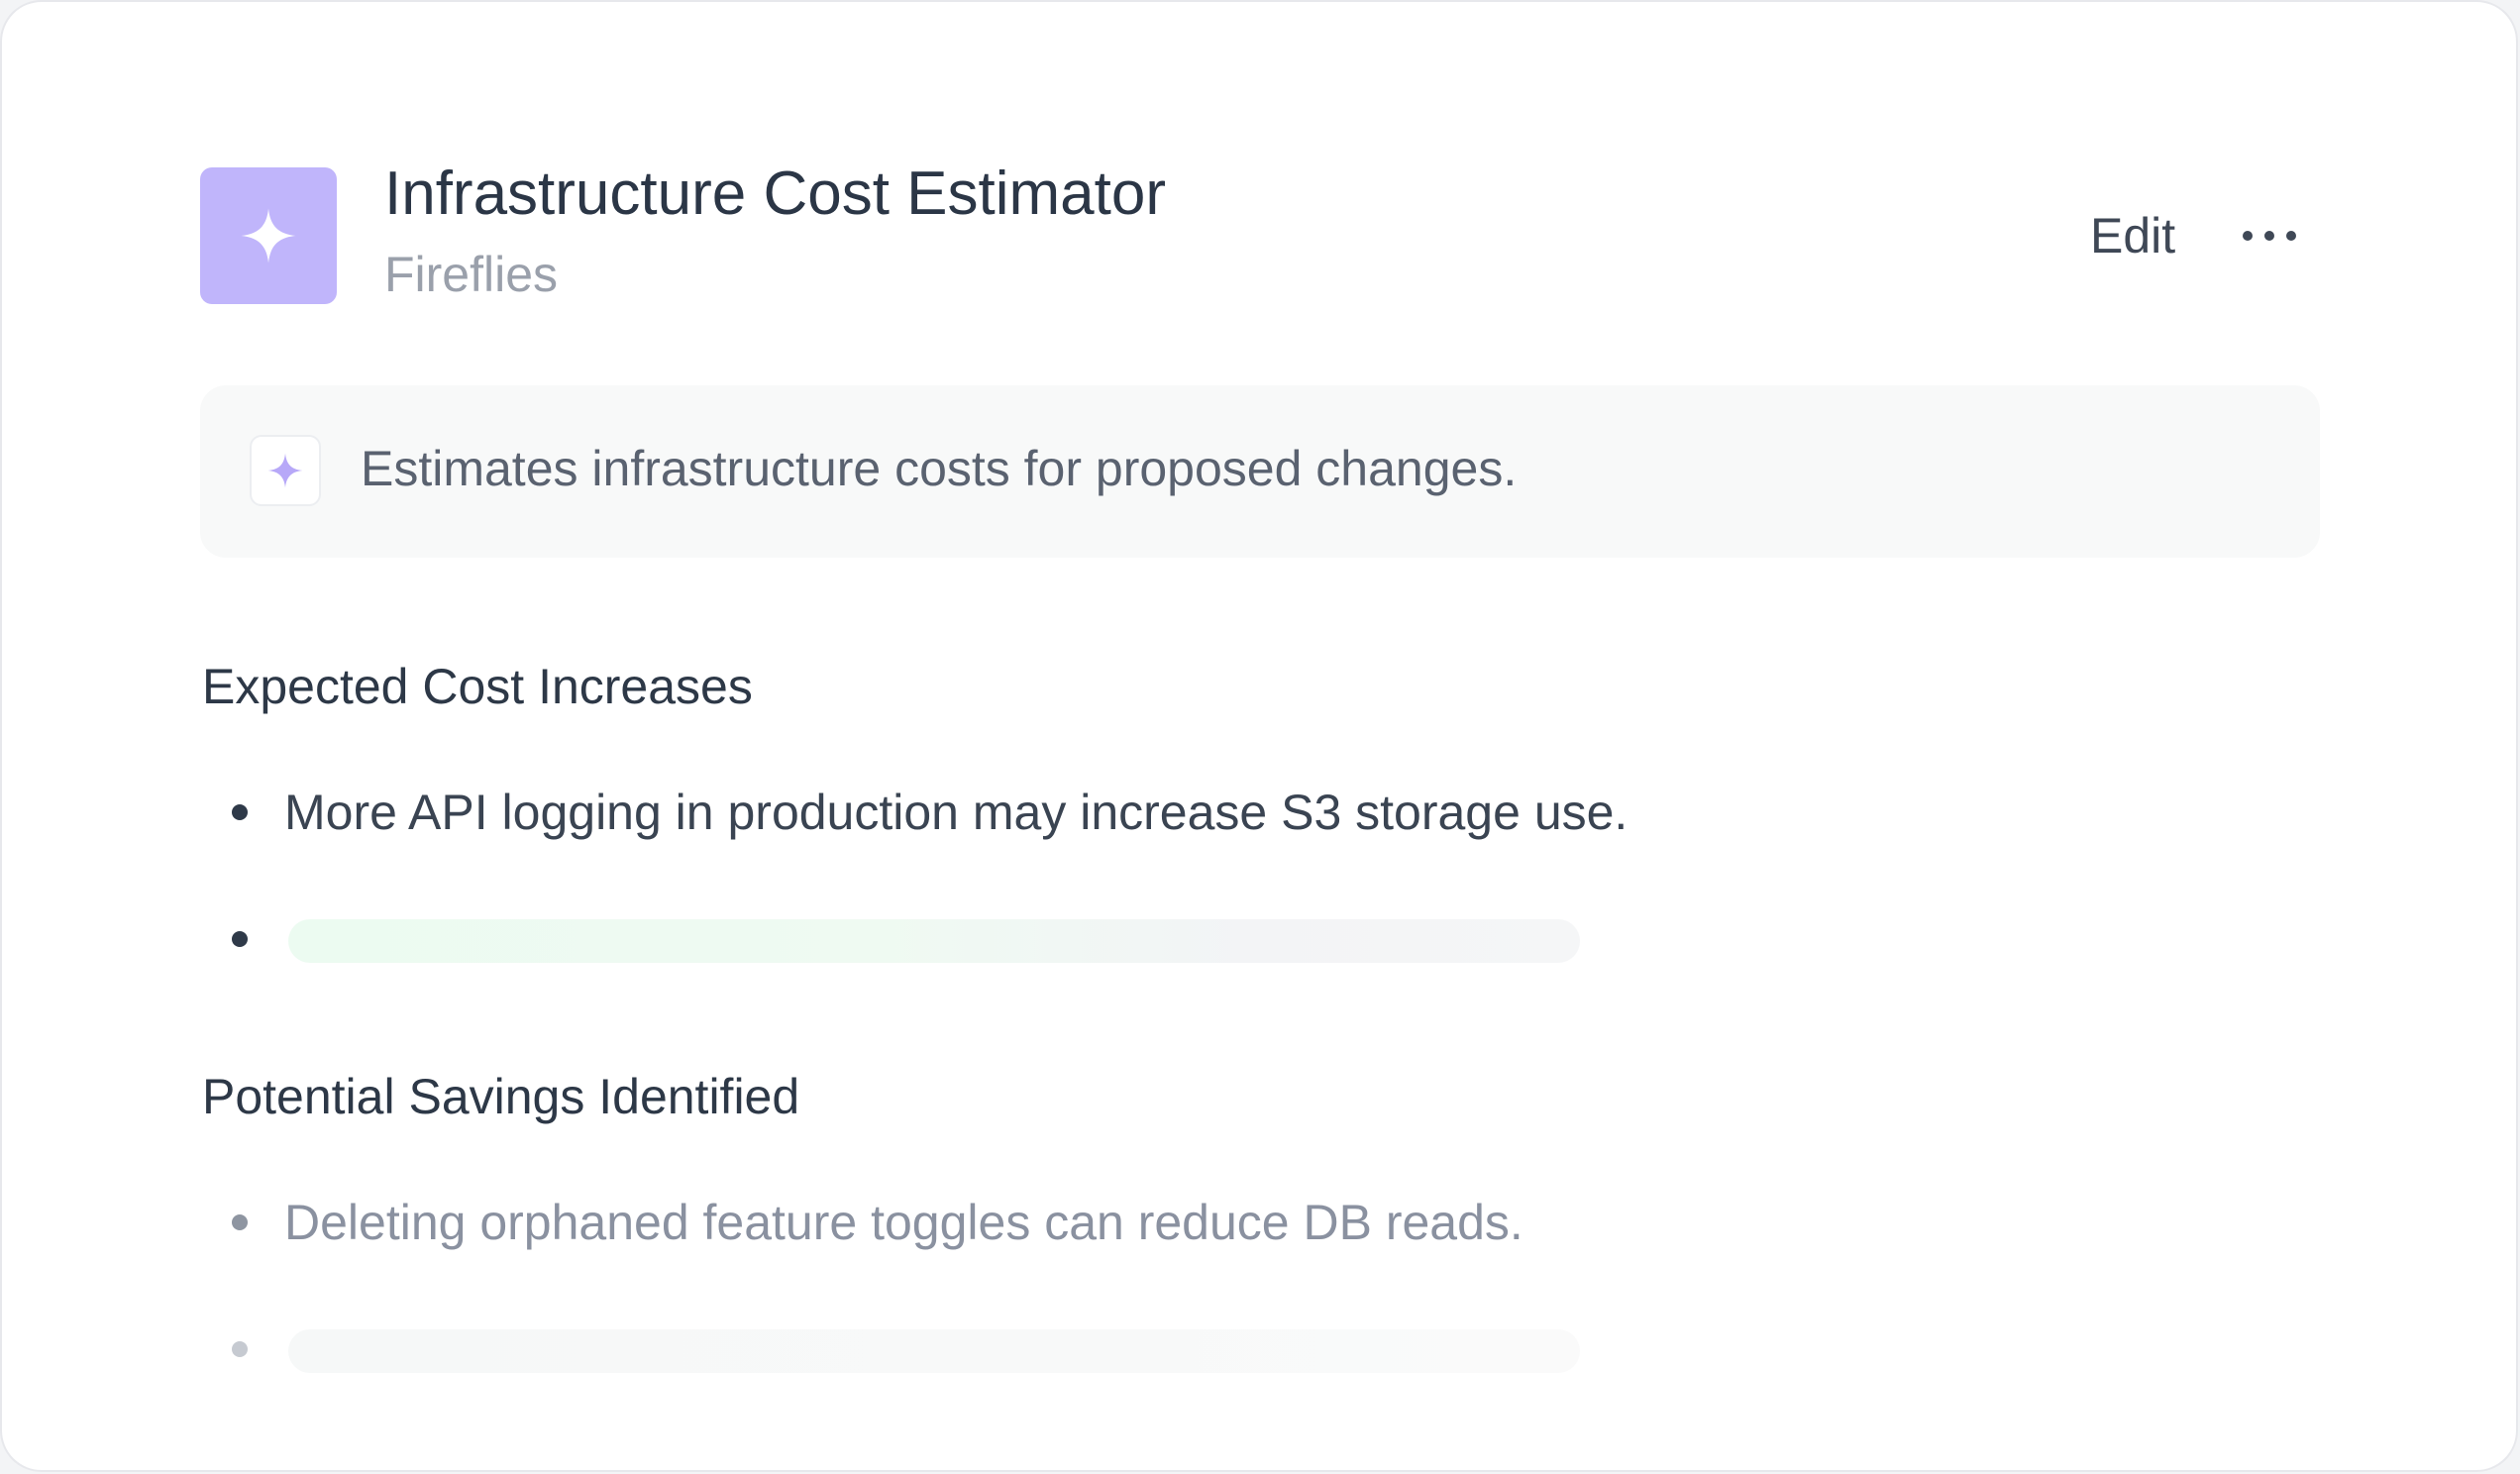 This screenshot has height=1474, width=2520. What do you see at coordinates (477, 687) in the screenshot?
I see `section-heading-cost-increases: Expected Cost Increases` at bounding box center [477, 687].